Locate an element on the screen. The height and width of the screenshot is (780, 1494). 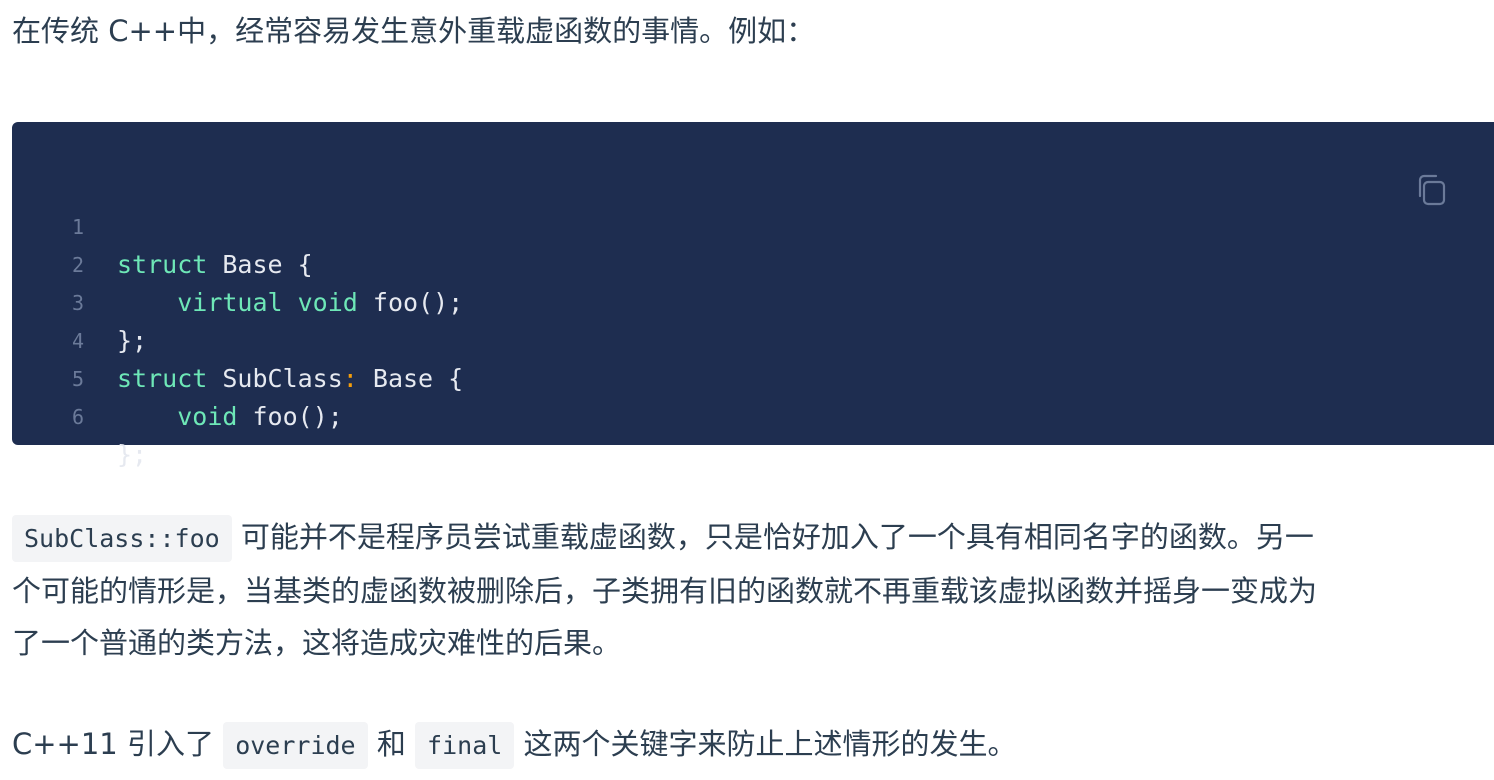
code-line: 5 void foo(); is located at coordinates (171, 376).